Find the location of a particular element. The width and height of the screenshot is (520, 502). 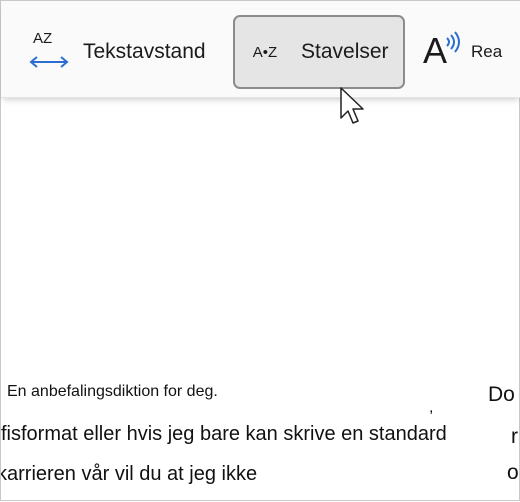

side-column-text-1: Do is located at coordinates (501, 394).